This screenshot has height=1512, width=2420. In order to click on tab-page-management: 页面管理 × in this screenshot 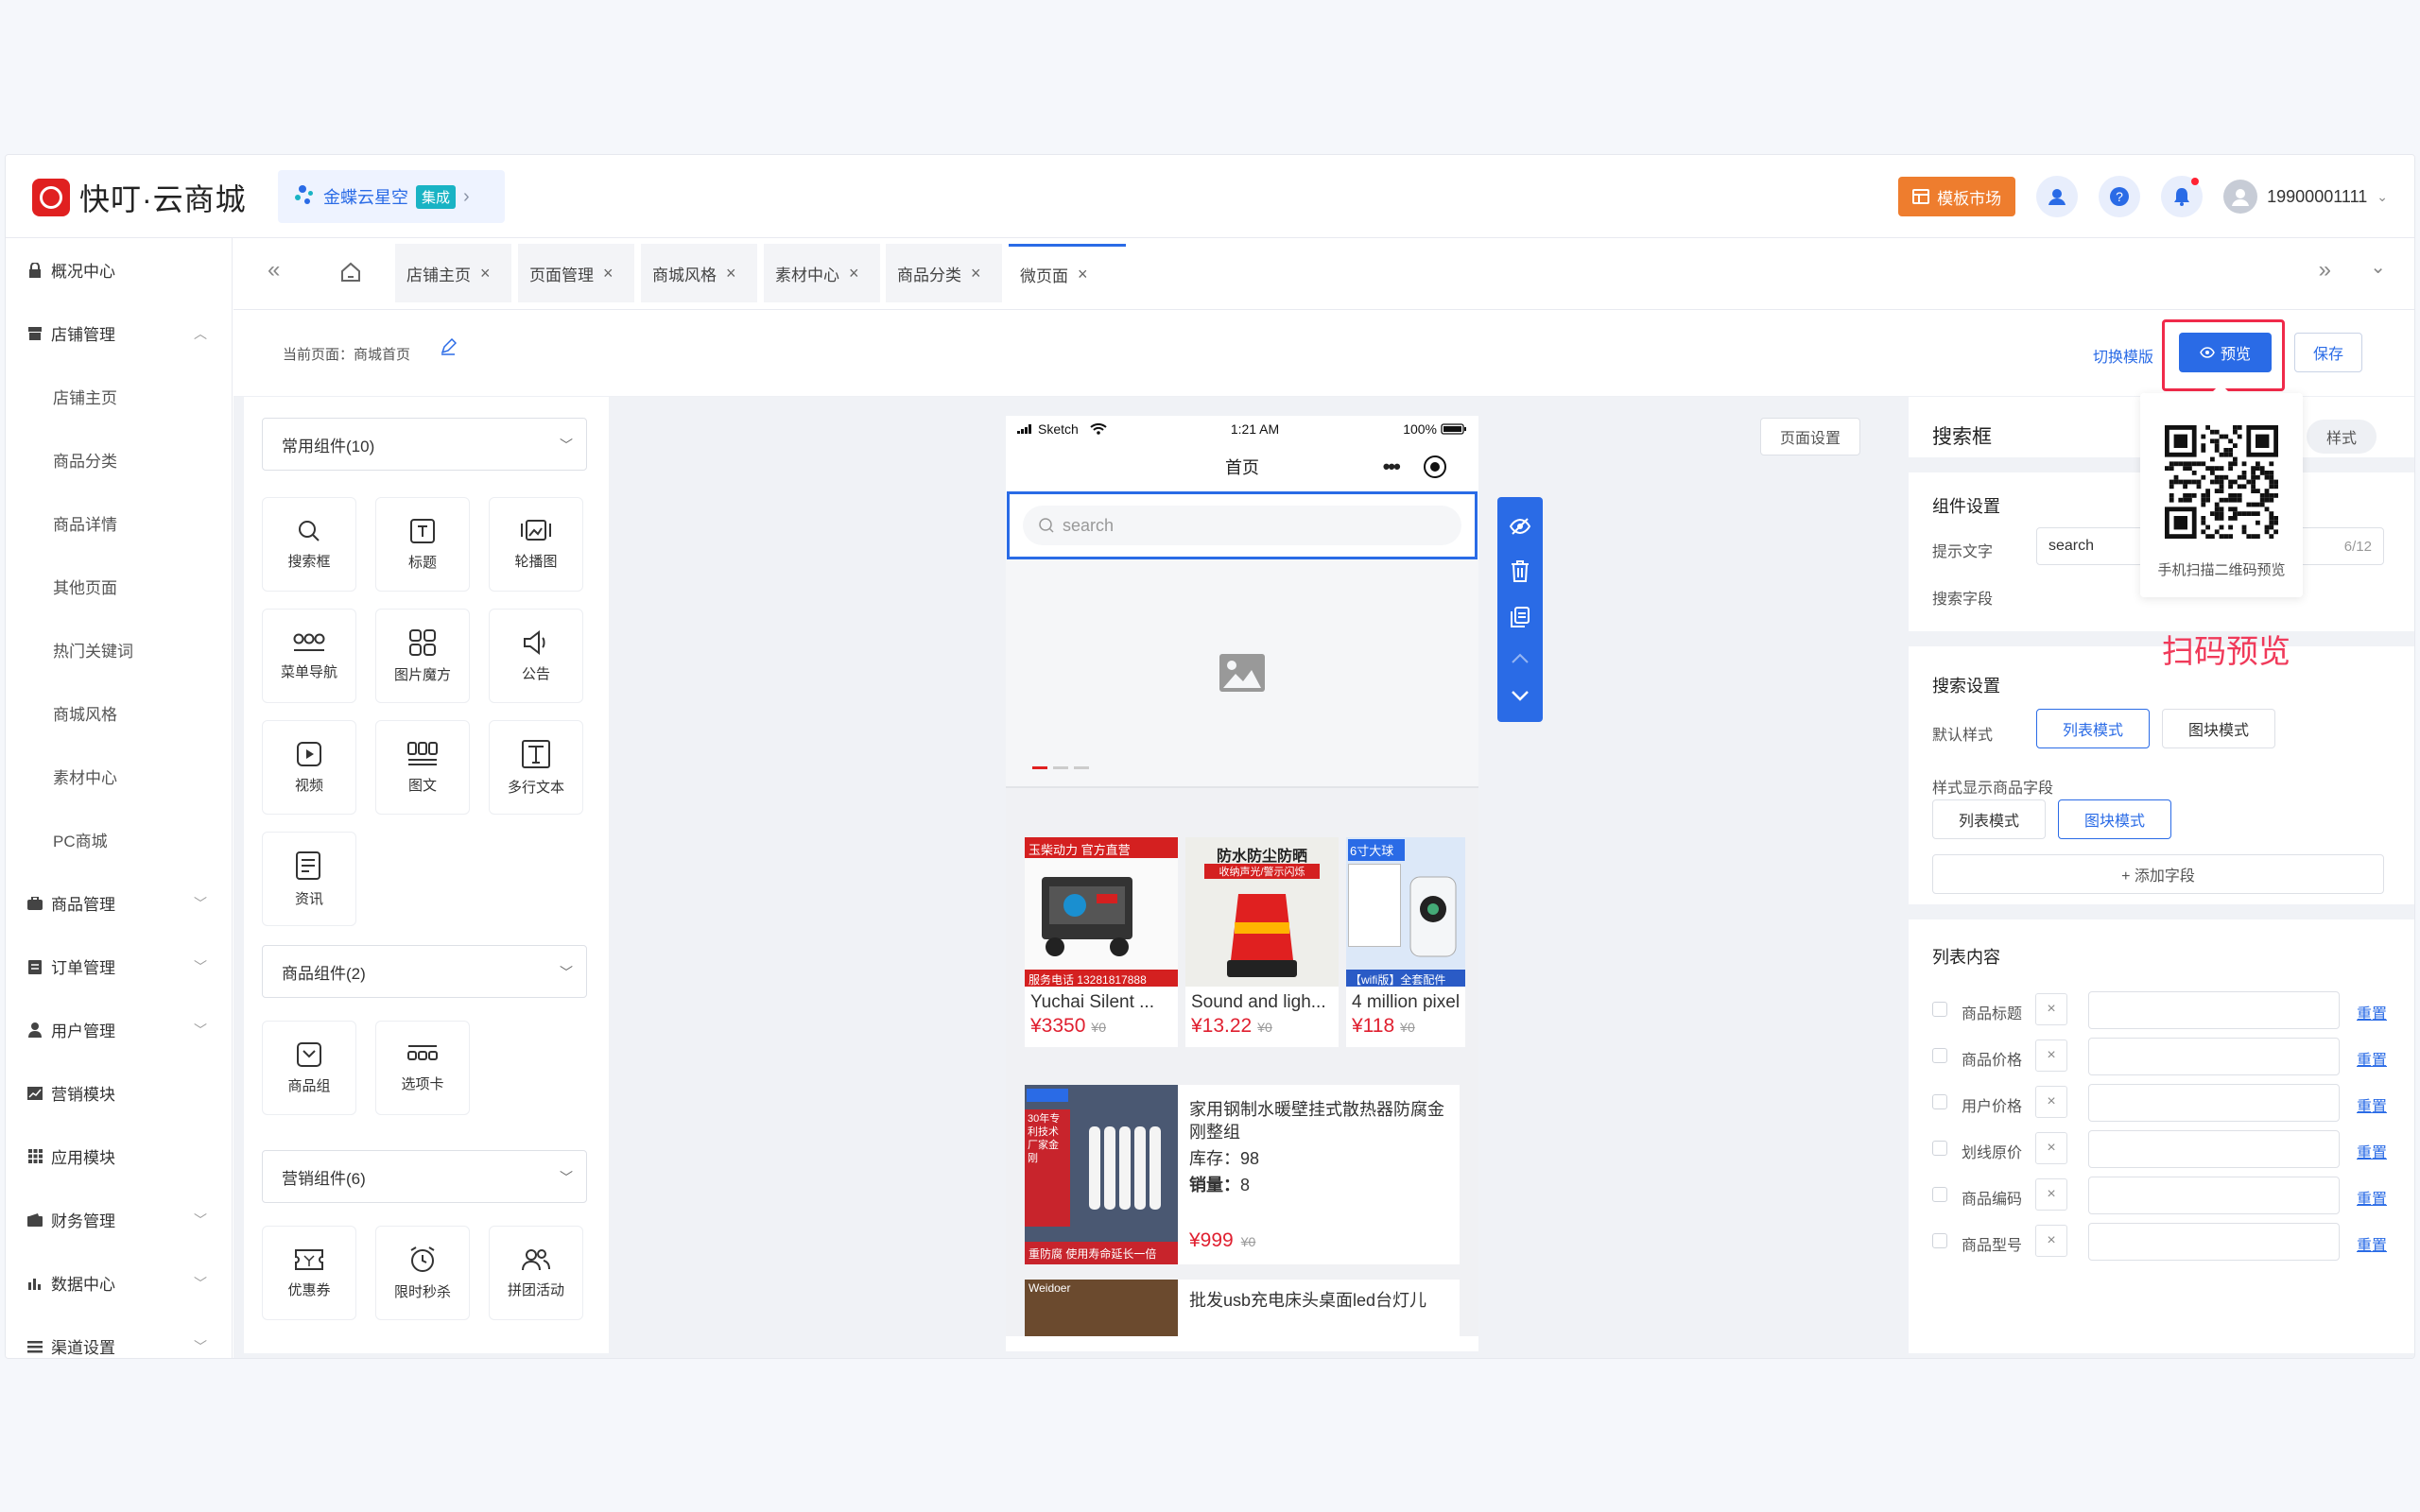, I will do `click(576, 273)`.